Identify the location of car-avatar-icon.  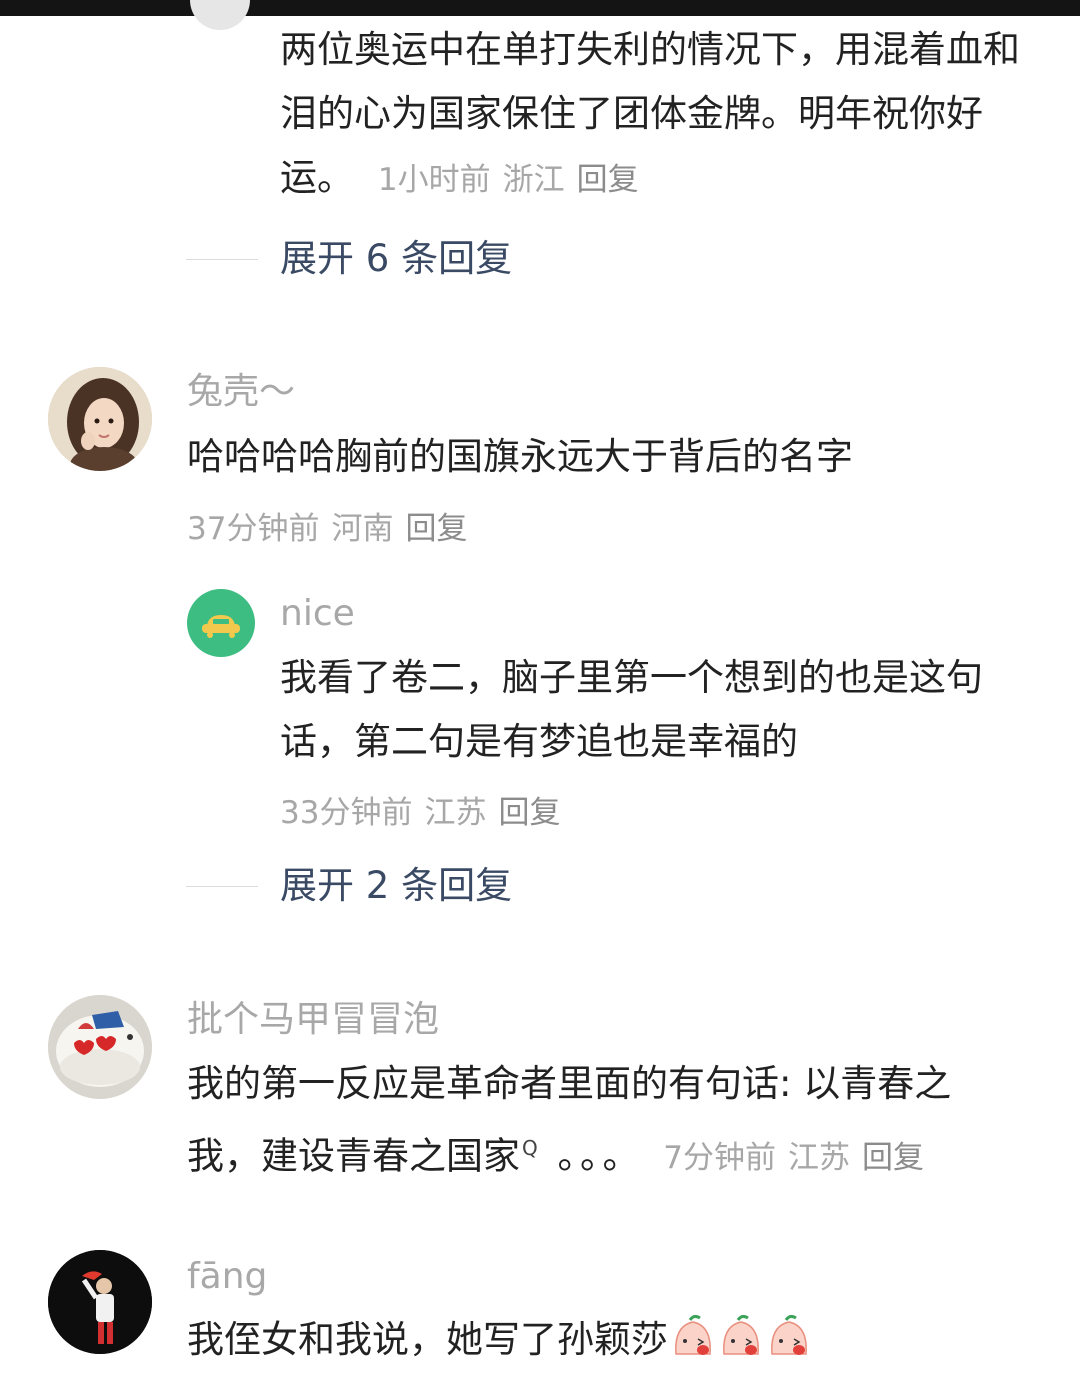
(221, 626).